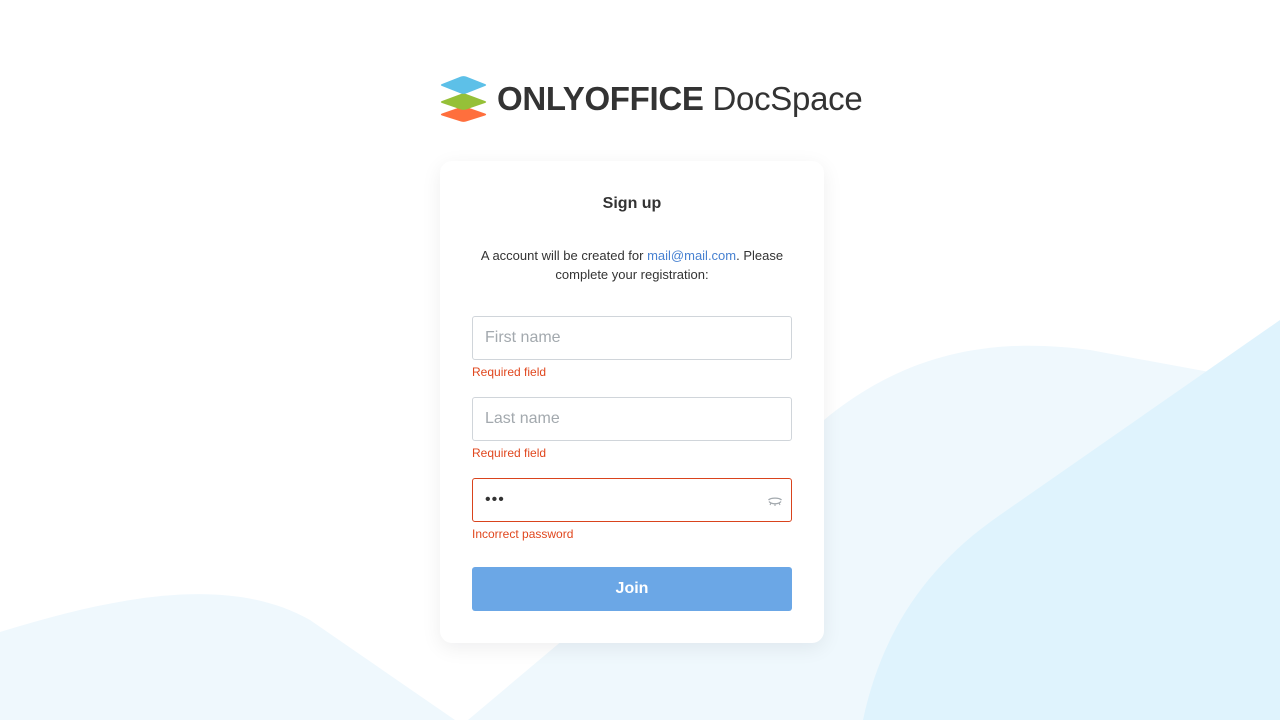 Image resolution: width=1280 pixels, height=720 pixels. Describe the element at coordinates (632, 589) in the screenshot. I see `join-button: Join` at that location.